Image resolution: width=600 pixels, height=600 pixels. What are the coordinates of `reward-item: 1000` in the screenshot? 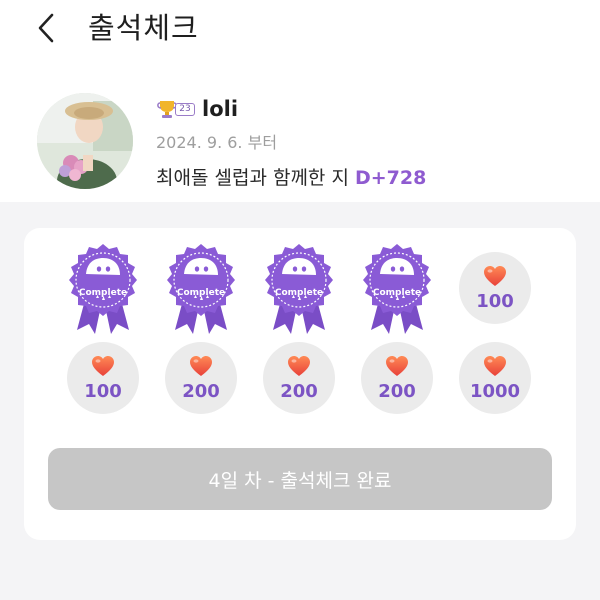 It's located at (495, 378).